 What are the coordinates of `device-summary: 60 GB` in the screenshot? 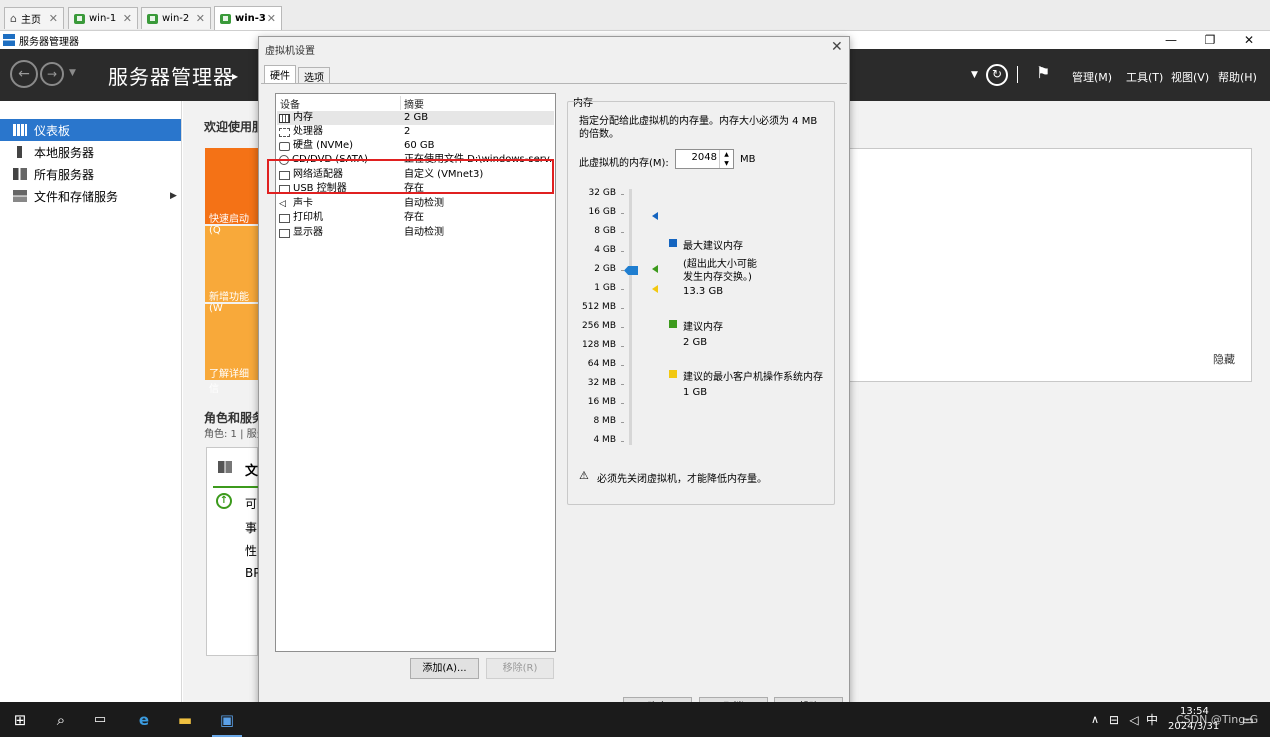 It's located at (419, 145).